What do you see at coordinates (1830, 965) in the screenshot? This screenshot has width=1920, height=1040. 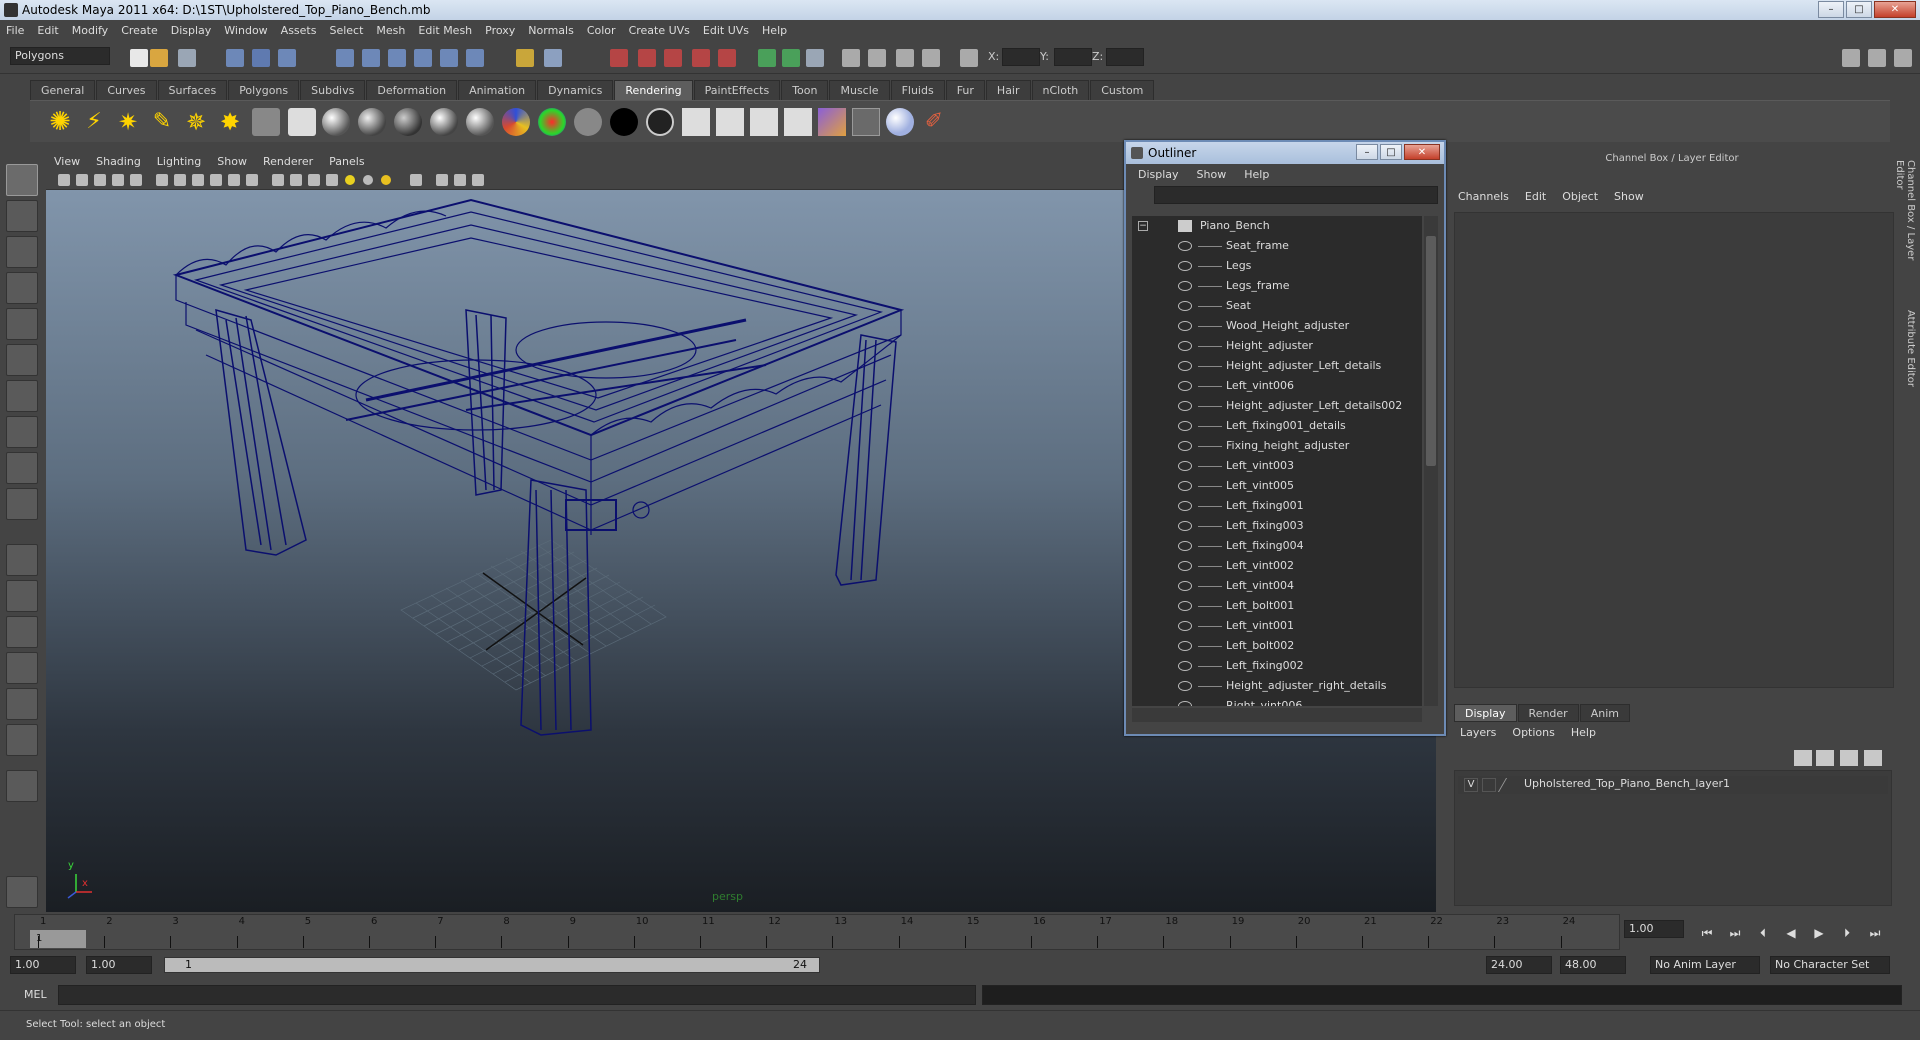 I see `character-set-dropdown: No Character Set` at bounding box center [1830, 965].